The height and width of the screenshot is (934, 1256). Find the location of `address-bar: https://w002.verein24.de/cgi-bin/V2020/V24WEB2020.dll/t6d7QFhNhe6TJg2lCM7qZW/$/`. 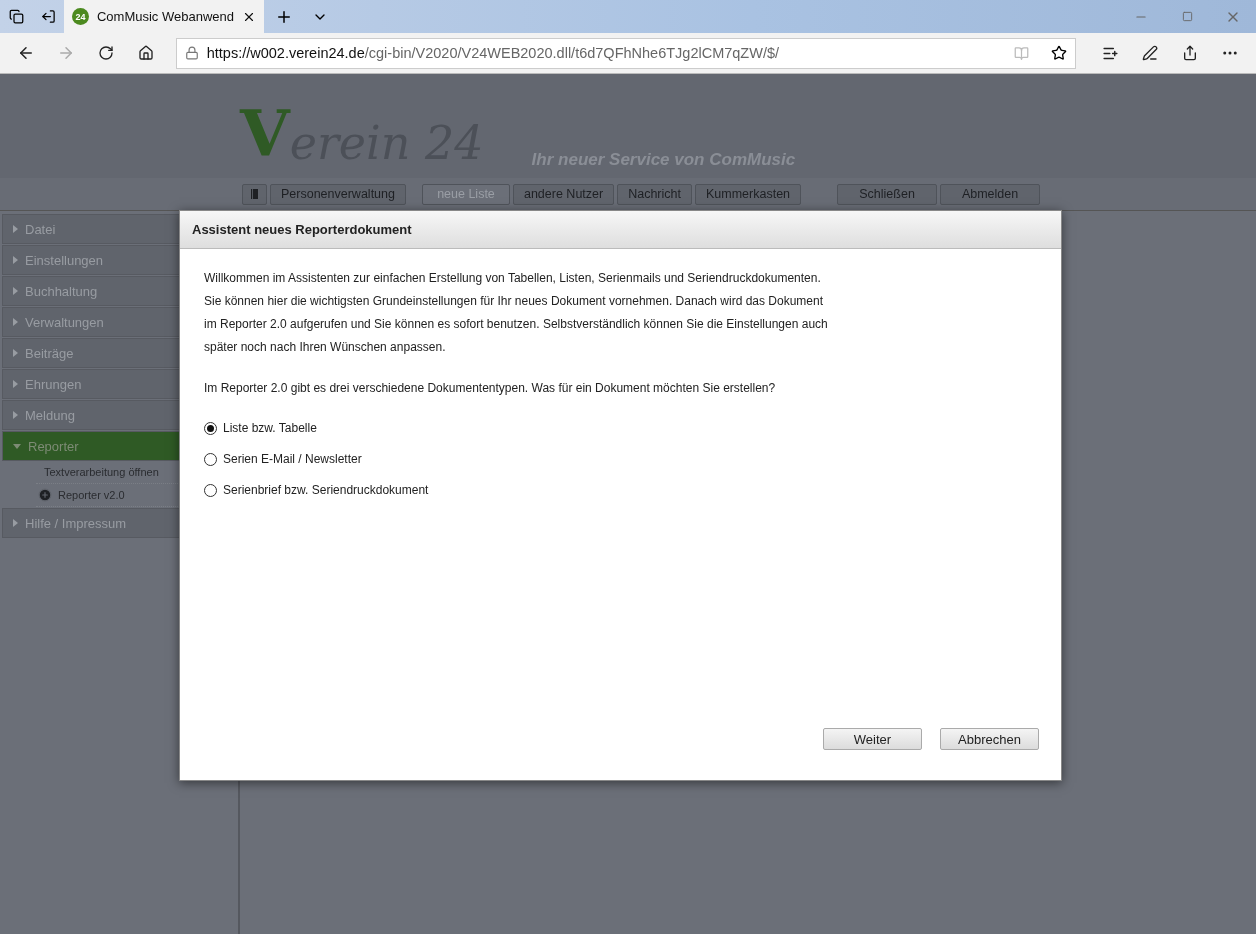

address-bar: https://w002.verein24.de/cgi-bin/V2020/V24WEB2020.dll/t6d7QFhNhe6TJg2lCM7qZW/$/ is located at coordinates (626, 53).